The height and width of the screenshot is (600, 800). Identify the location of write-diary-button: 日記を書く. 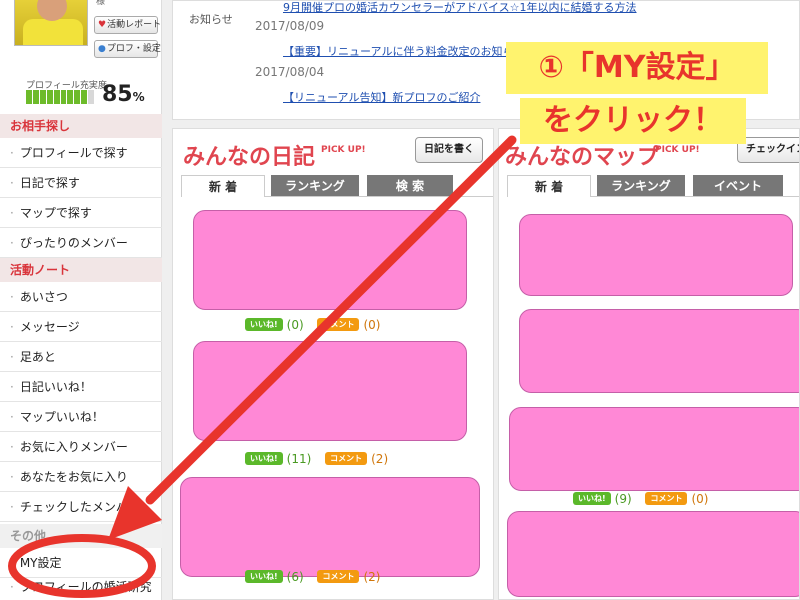
(449, 150).